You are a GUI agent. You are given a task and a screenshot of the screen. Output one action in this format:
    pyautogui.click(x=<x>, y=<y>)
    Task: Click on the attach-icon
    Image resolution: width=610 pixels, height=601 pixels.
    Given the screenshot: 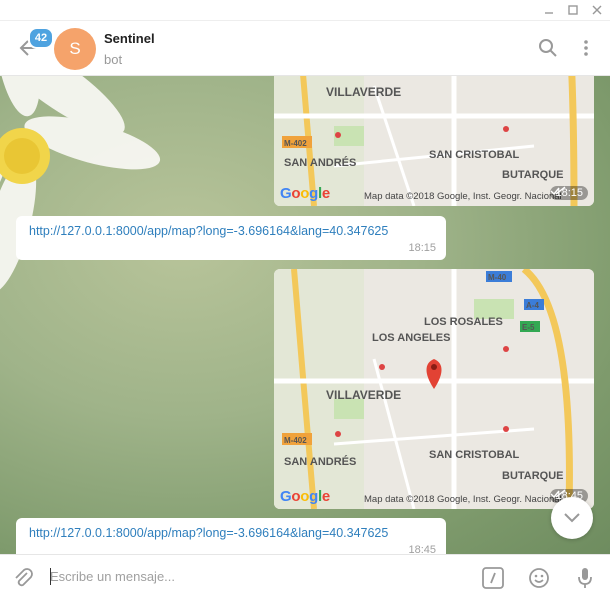 What is the action you would take?
    pyautogui.click(x=23, y=578)
    